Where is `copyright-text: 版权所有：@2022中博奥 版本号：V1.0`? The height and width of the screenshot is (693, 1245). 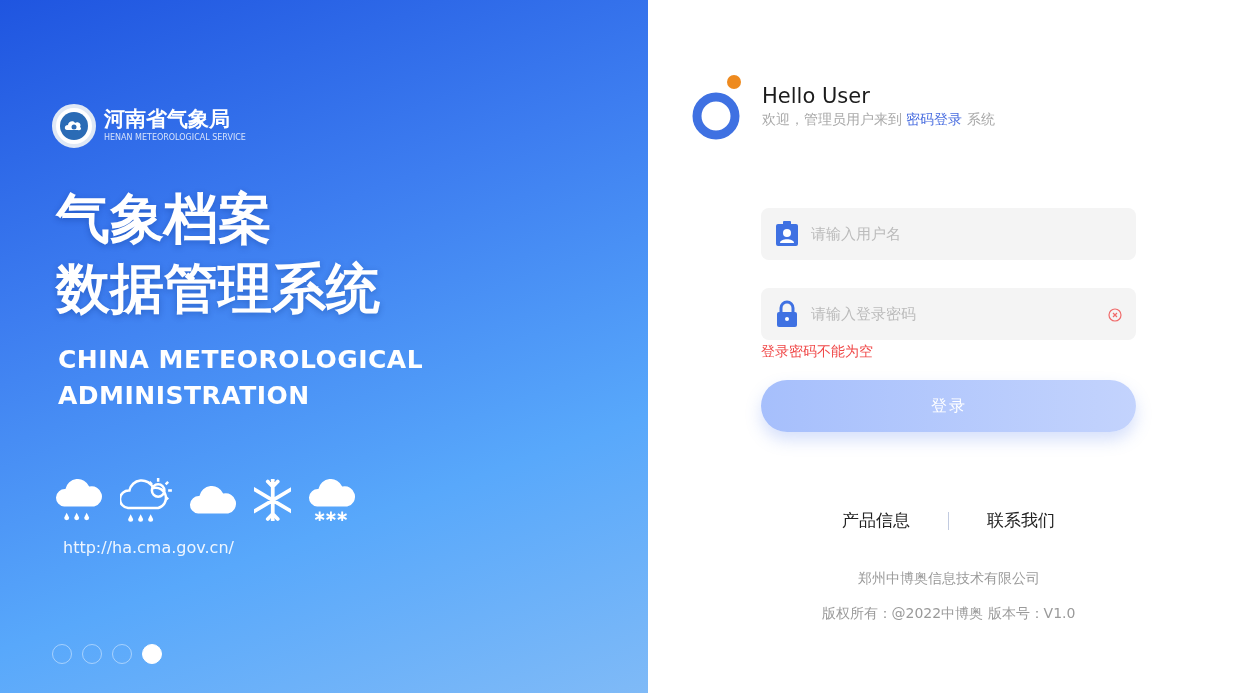 copyright-text: 版权所有：@2022中博奥 版本号：V1.0 is located at coordinates (948, 612).